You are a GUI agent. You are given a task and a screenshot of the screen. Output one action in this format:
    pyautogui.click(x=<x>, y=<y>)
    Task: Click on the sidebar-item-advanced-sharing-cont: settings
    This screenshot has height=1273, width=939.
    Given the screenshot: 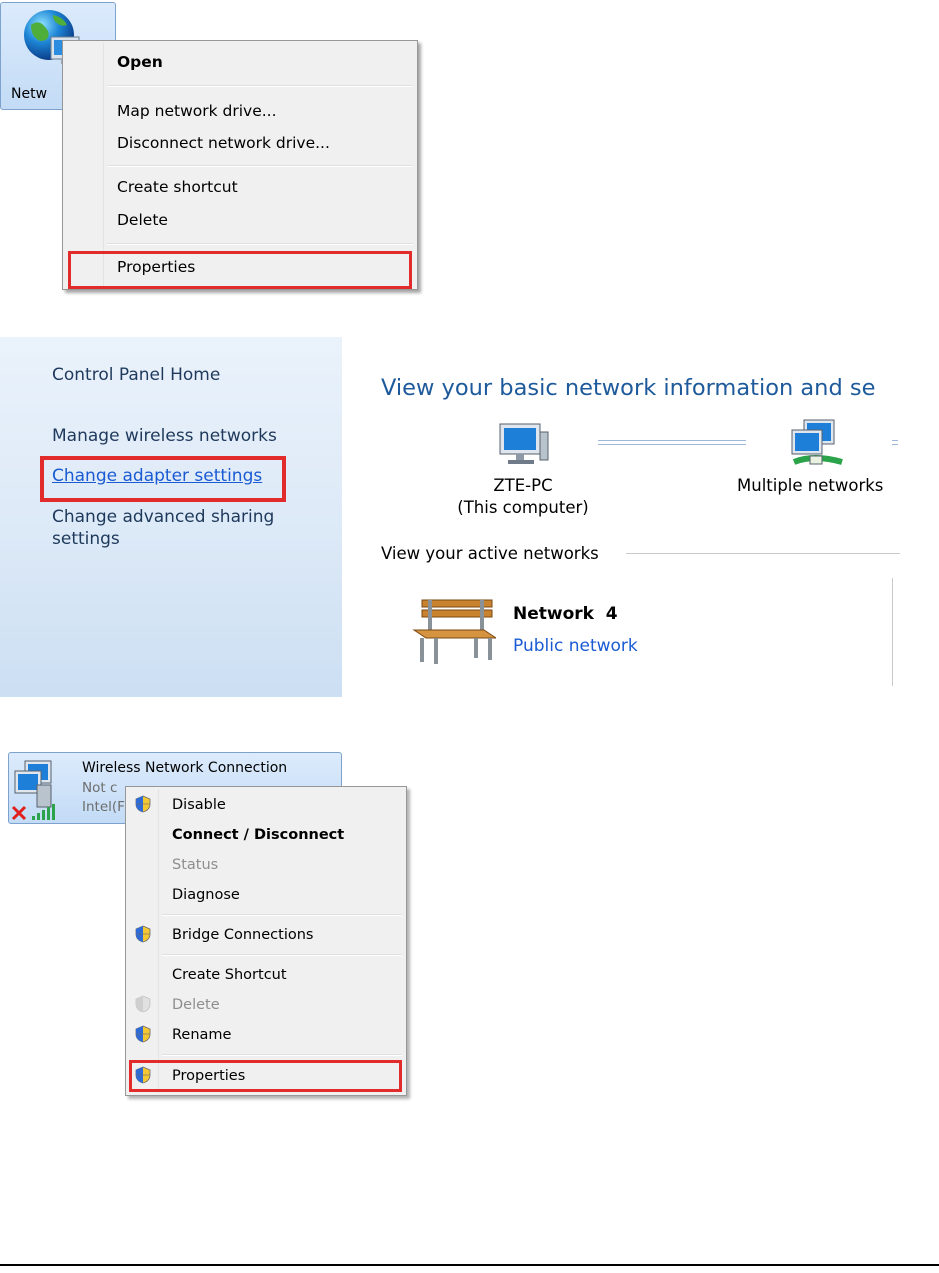 What is the action you would take?
    pyautogui.click(x=86, y=539)
    